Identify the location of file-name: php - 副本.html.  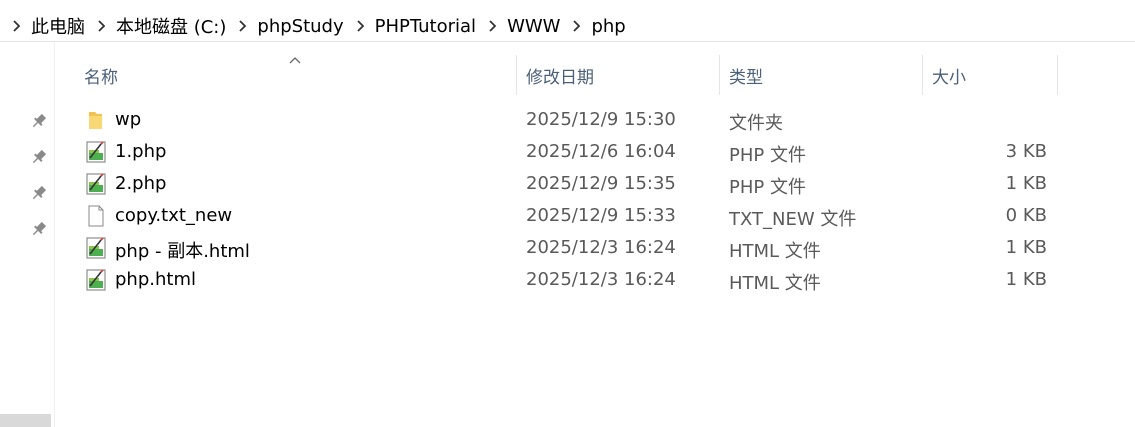
(182, 251).